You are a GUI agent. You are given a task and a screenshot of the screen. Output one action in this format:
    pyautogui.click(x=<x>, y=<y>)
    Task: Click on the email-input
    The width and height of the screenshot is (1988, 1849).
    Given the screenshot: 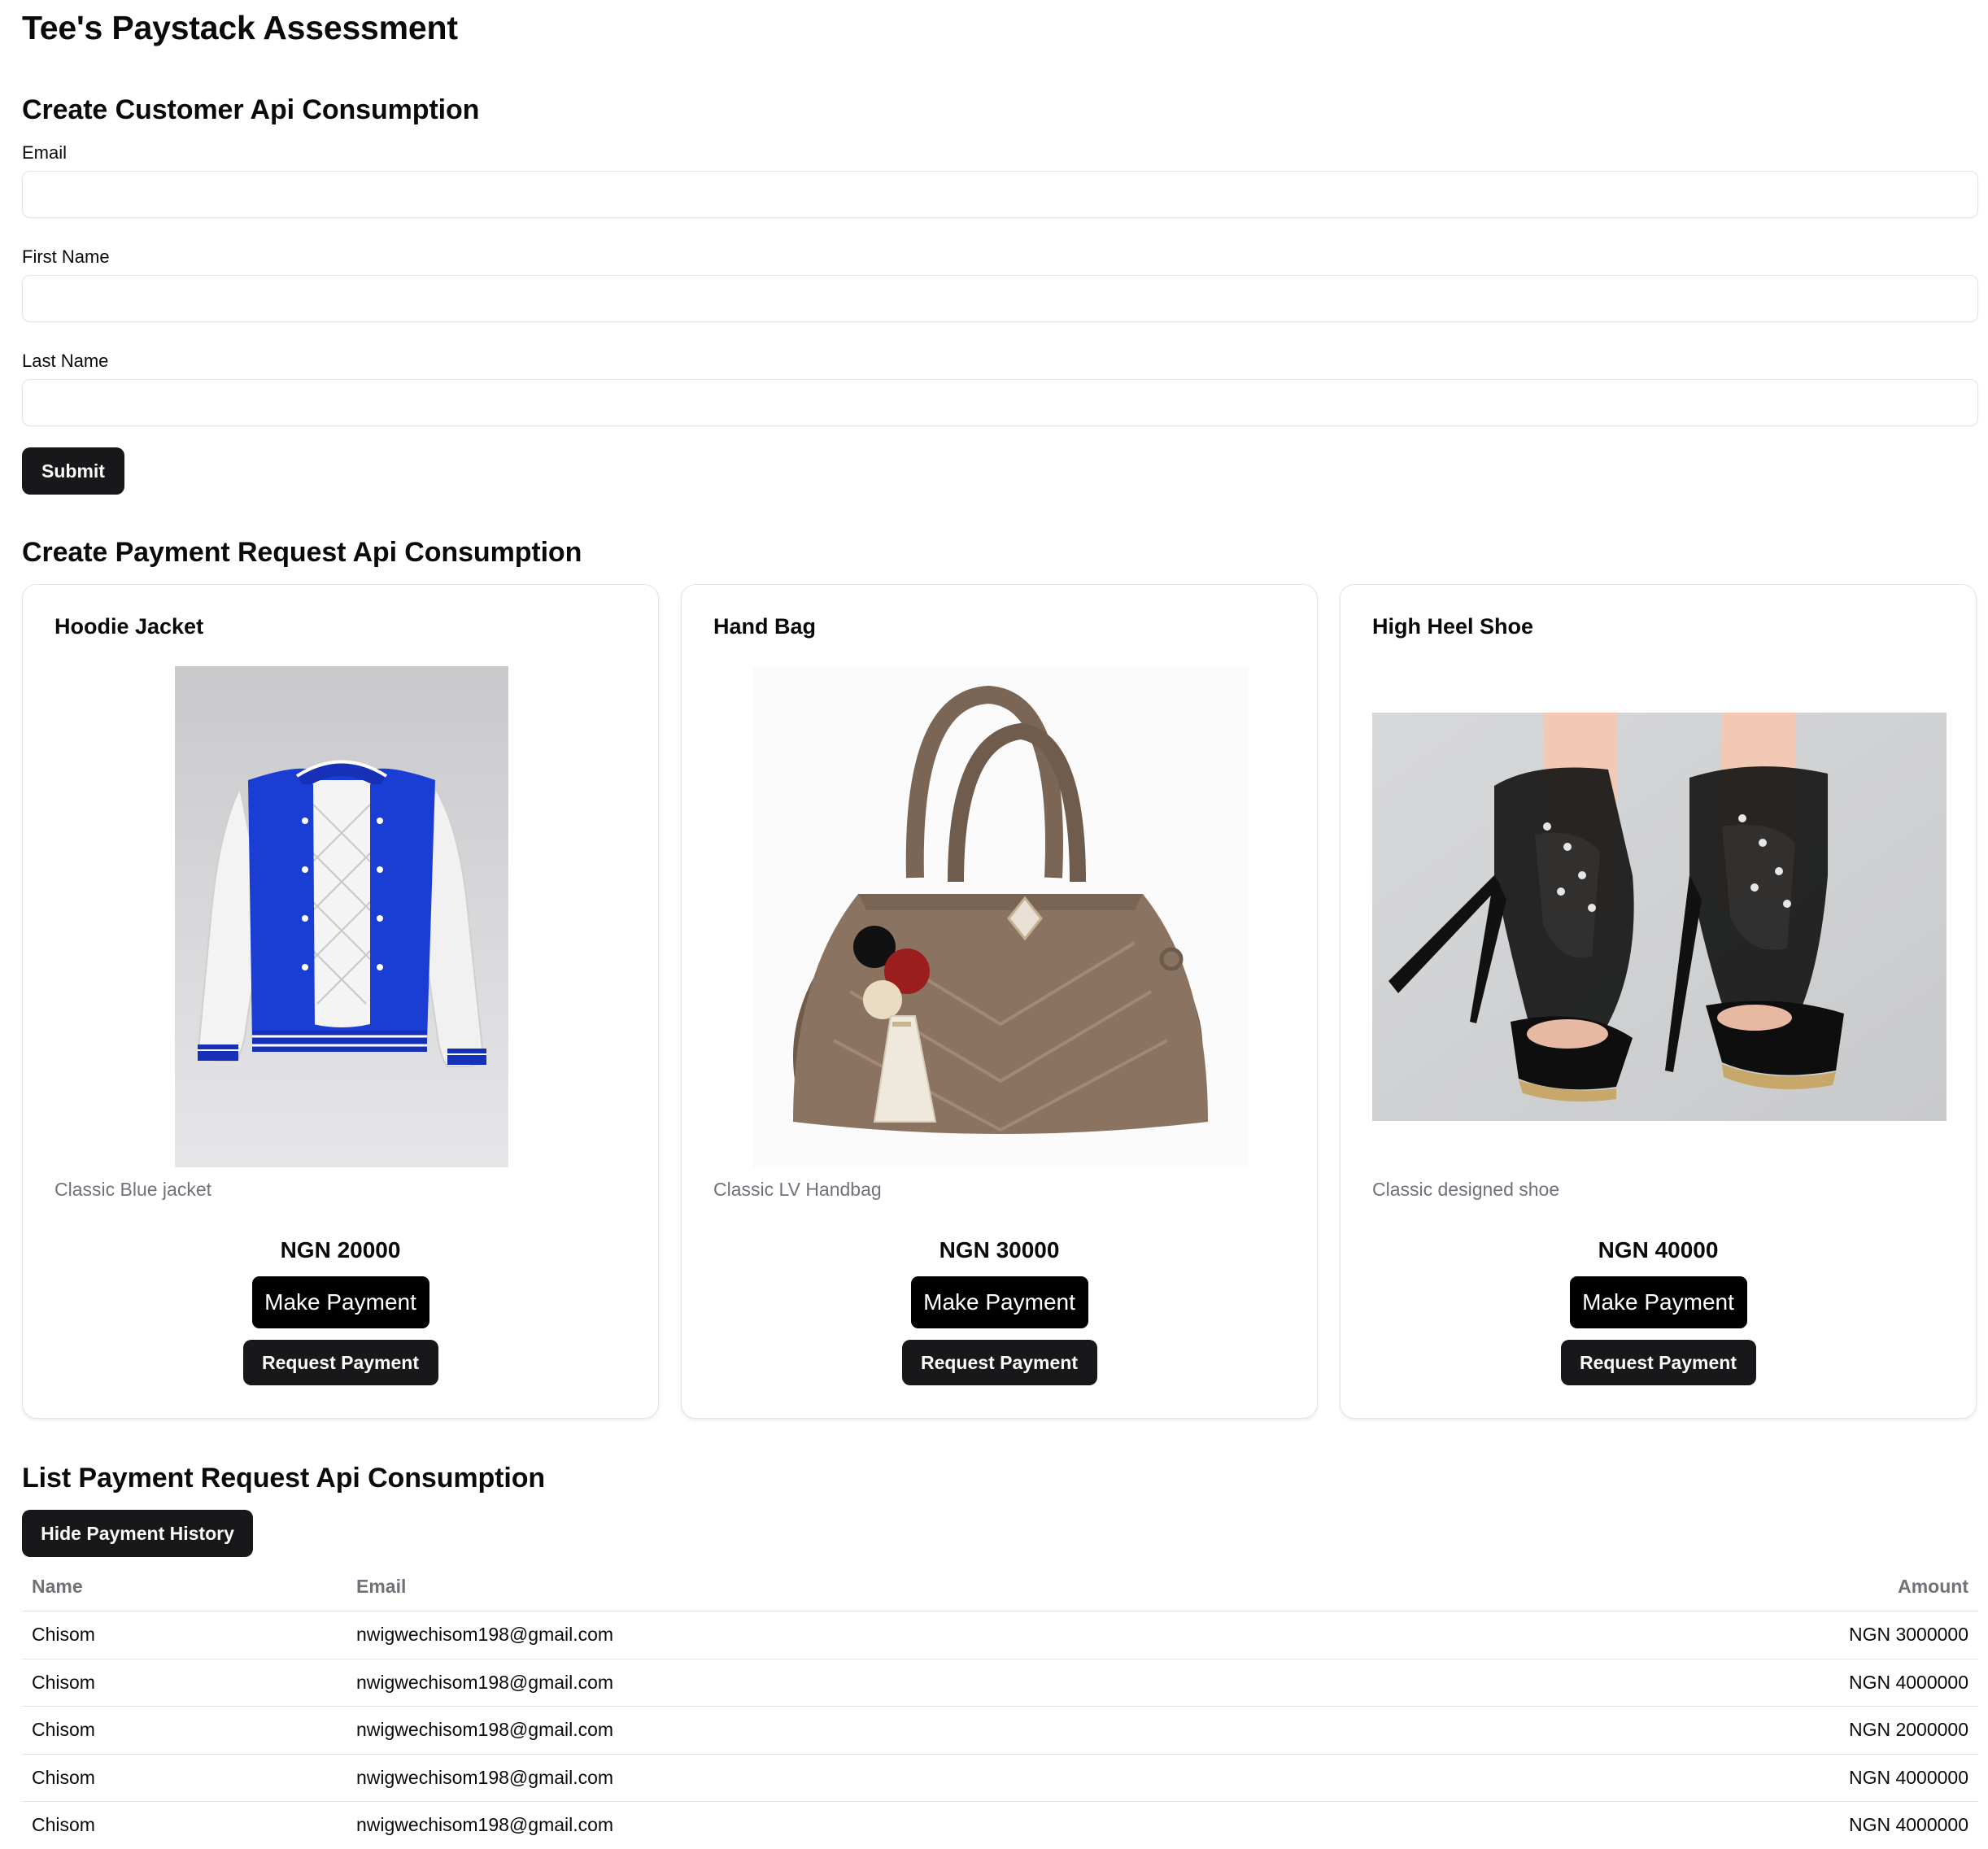 What is the action you would take?
    pyautogui.click(x=1000, y=194)
    